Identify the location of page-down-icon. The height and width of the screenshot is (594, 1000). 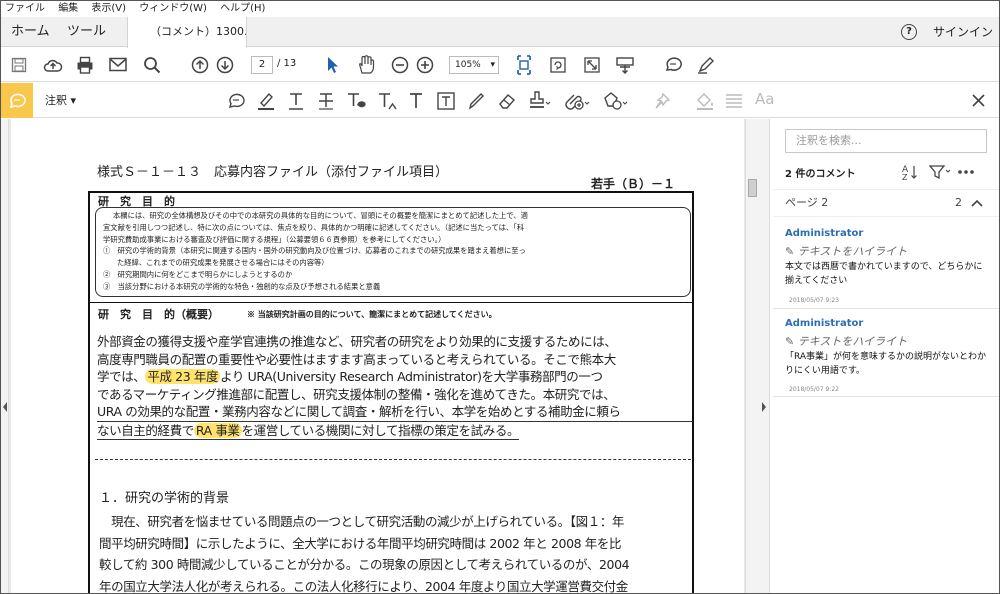
(225, 65).